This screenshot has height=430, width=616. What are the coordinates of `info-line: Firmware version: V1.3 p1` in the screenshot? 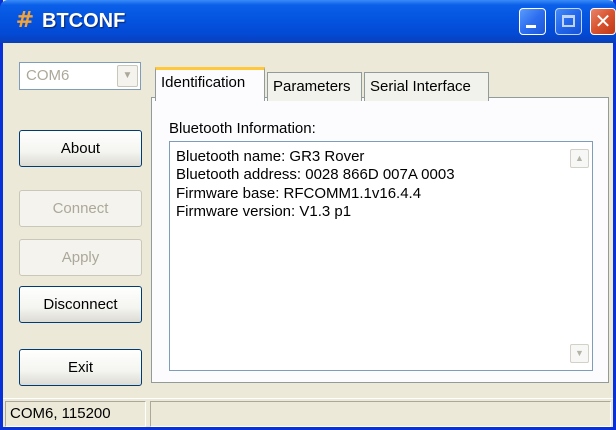 It's located at (264, 211).